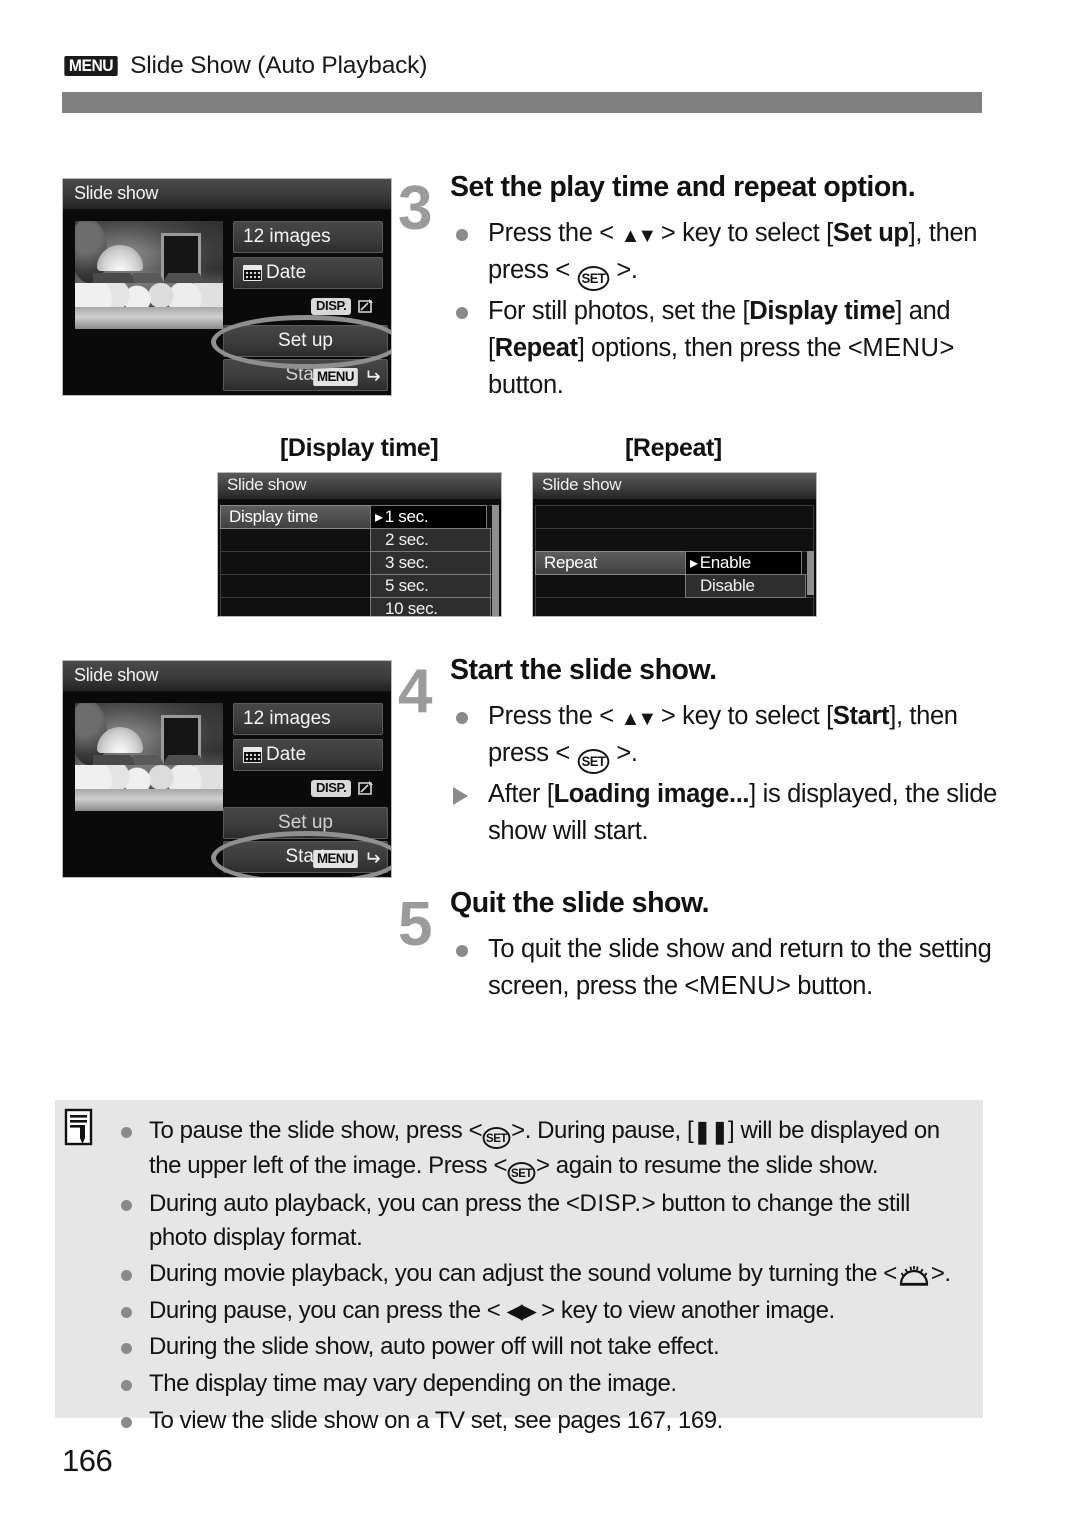 The image size is (1080, 1521). Describe the element at coordinates (522, 102) in the screenshot. I see `header-divider-bar` at that location.